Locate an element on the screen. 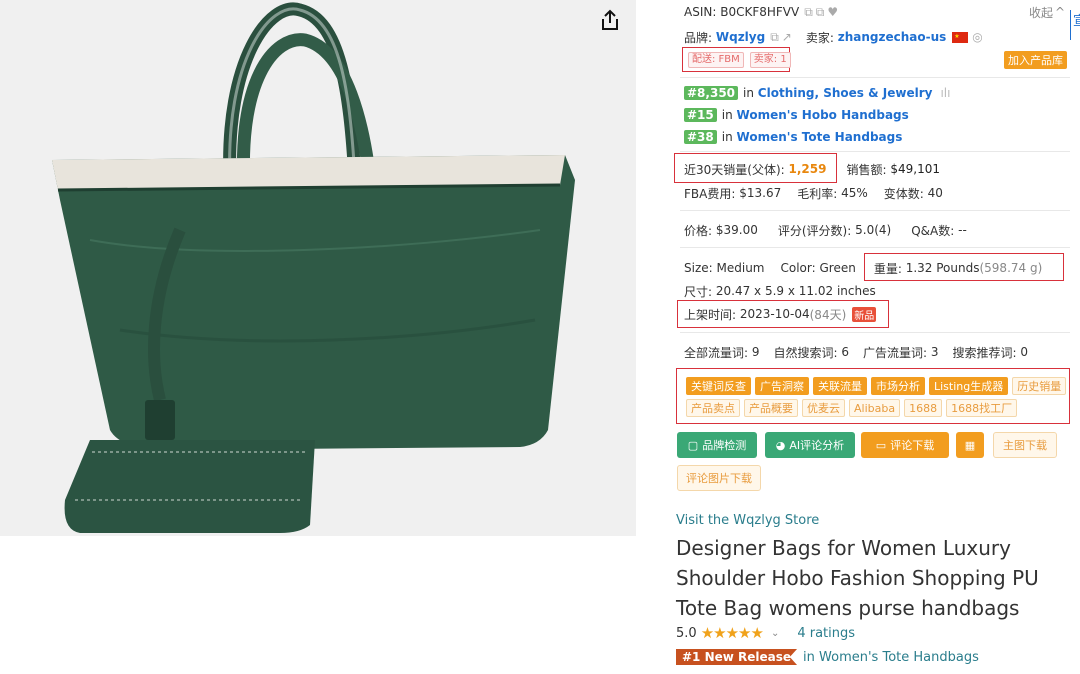 The height and width of the screenshot is (674, 1080). revenue-label: 销售额: is located at coordinates (866, 169).